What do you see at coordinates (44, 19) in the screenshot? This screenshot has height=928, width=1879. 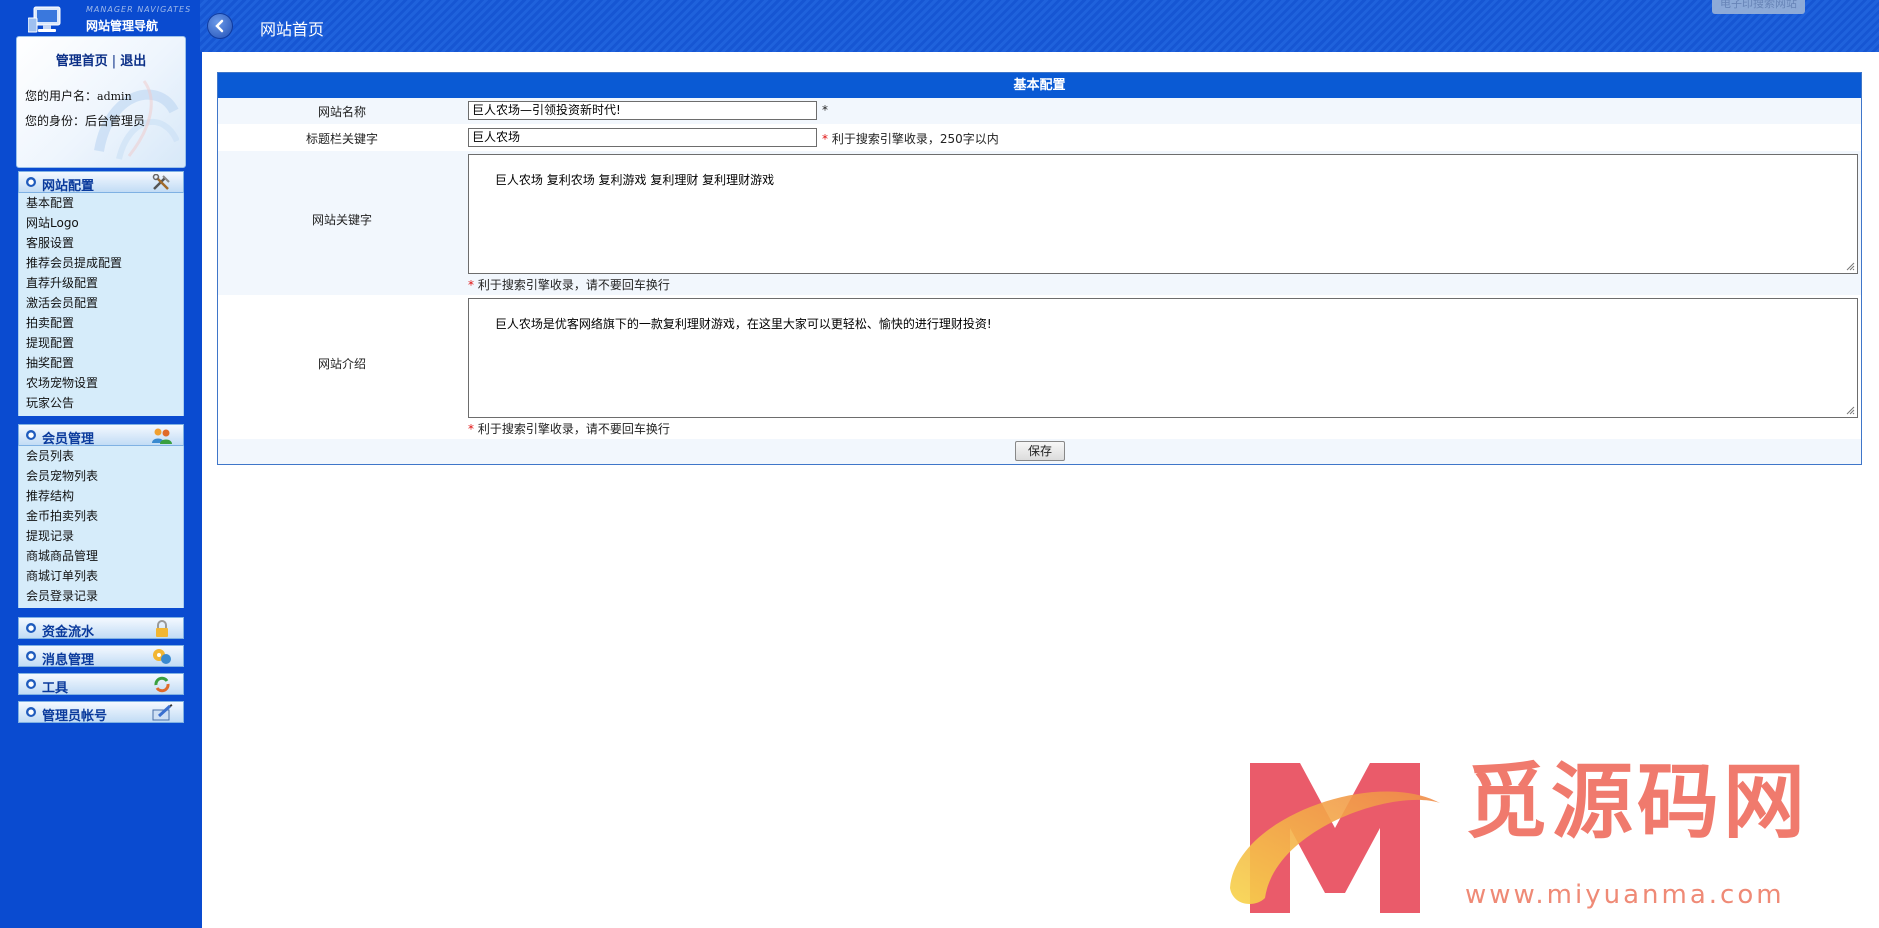 I see `monitor-logo-icon` at bounding box center [44, 19].